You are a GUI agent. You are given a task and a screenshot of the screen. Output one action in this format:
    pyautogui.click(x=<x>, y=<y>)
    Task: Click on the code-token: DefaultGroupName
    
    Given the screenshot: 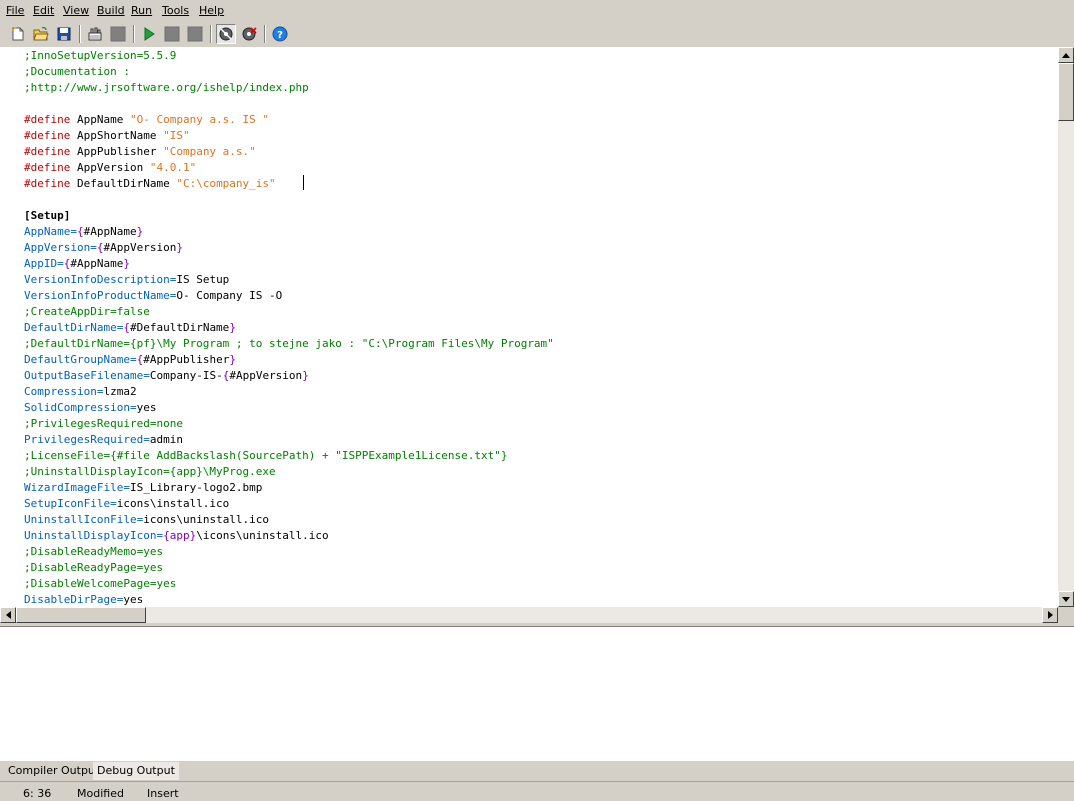 What is the action you would take?
    pyautogui.click(x=77, y=359)
    